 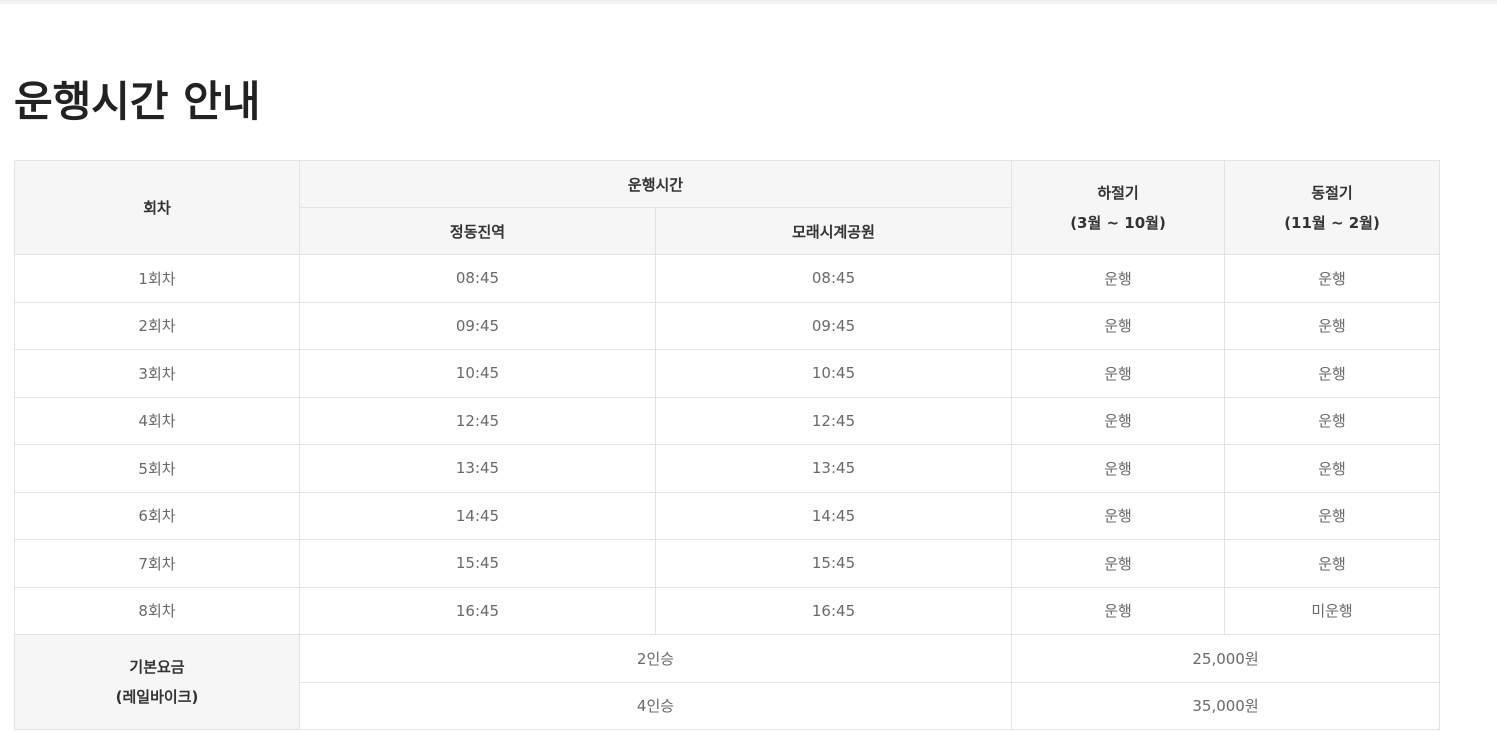 What do you see at coordinates (477, 515) in the screenshot?
I see `cell-time-a: 14:45` at bounding box center [477, 515].